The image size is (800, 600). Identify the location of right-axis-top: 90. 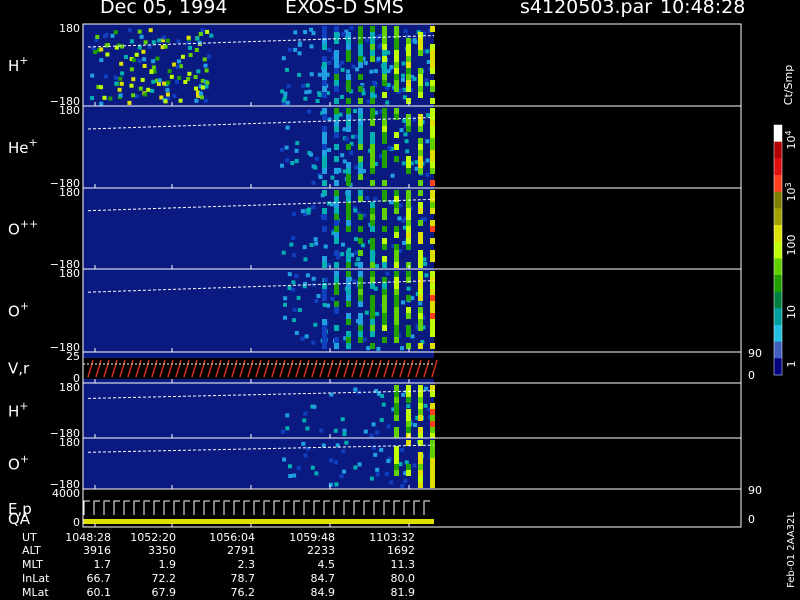
(755, 490).